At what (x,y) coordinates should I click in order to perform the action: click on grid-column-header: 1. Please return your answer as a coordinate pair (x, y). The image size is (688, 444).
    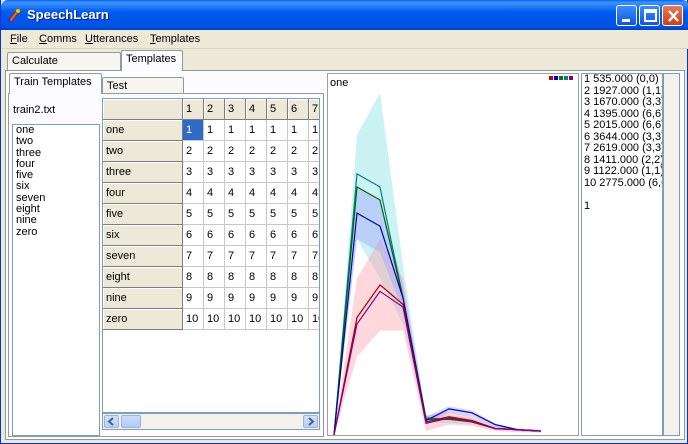
    Looking at the image, I should click on (193, 109).